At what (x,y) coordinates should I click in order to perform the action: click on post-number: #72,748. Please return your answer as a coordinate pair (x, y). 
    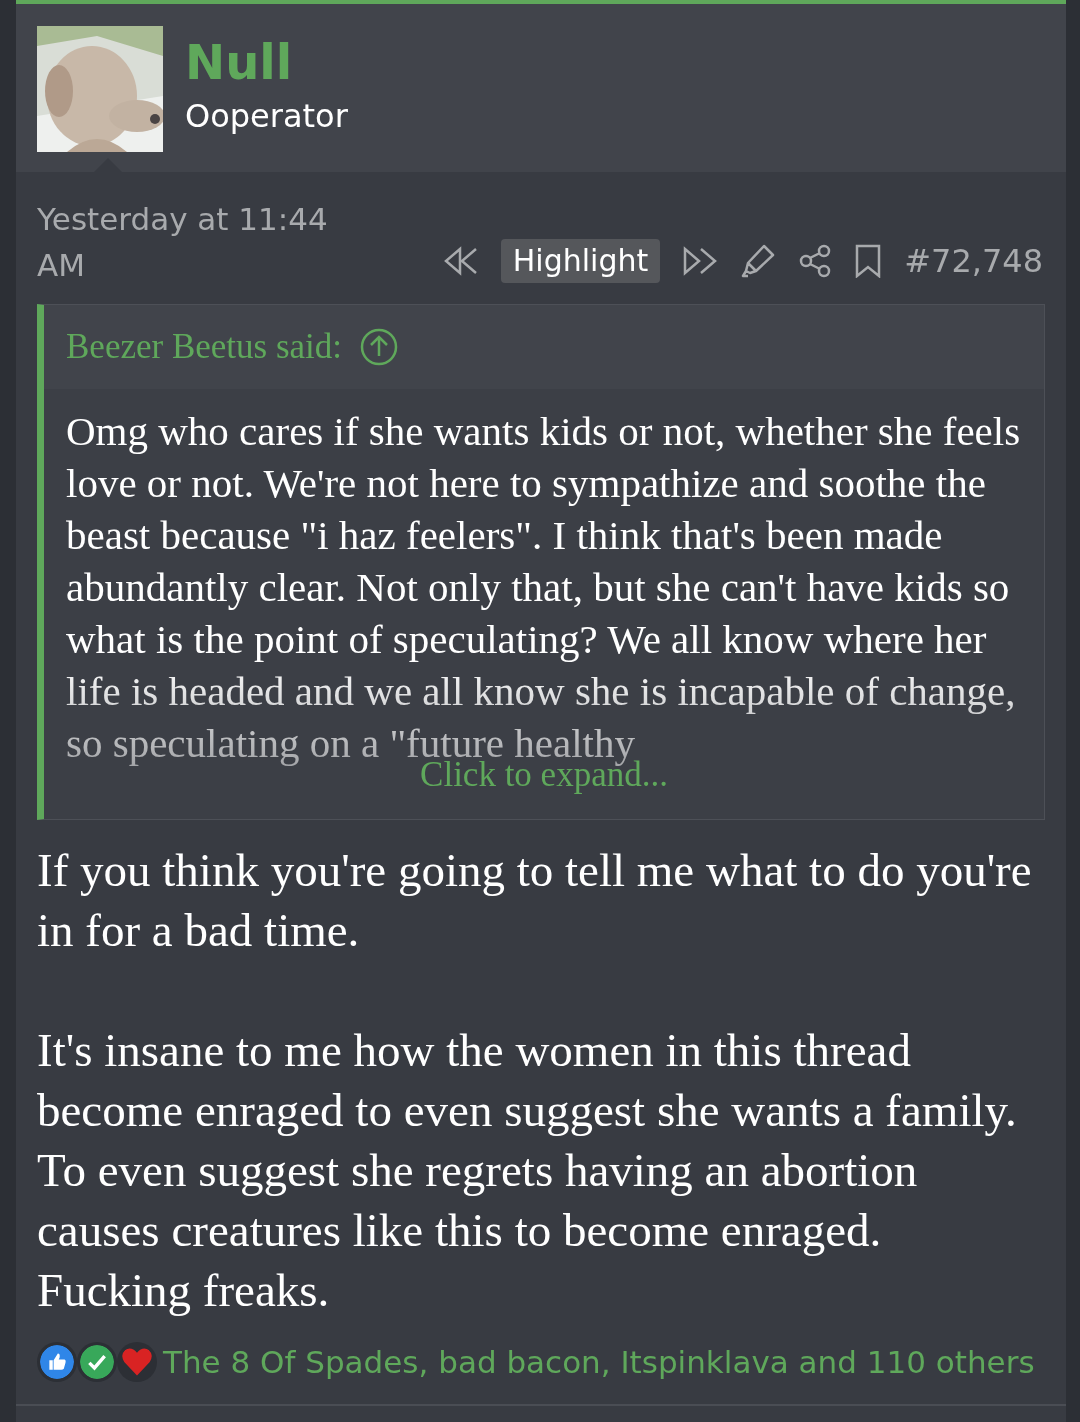
    Looking at the image, I should click on (973, 261).